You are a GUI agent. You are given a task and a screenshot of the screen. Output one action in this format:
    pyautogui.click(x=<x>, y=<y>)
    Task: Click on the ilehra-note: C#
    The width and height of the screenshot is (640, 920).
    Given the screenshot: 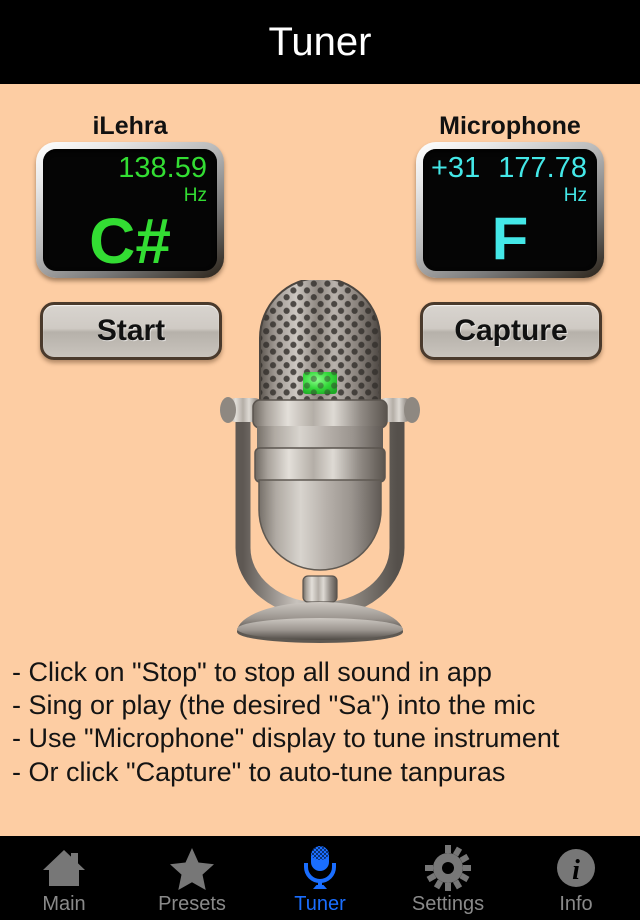 What is the action you would take?
    pyautogui.click(x=130, y=238)
    